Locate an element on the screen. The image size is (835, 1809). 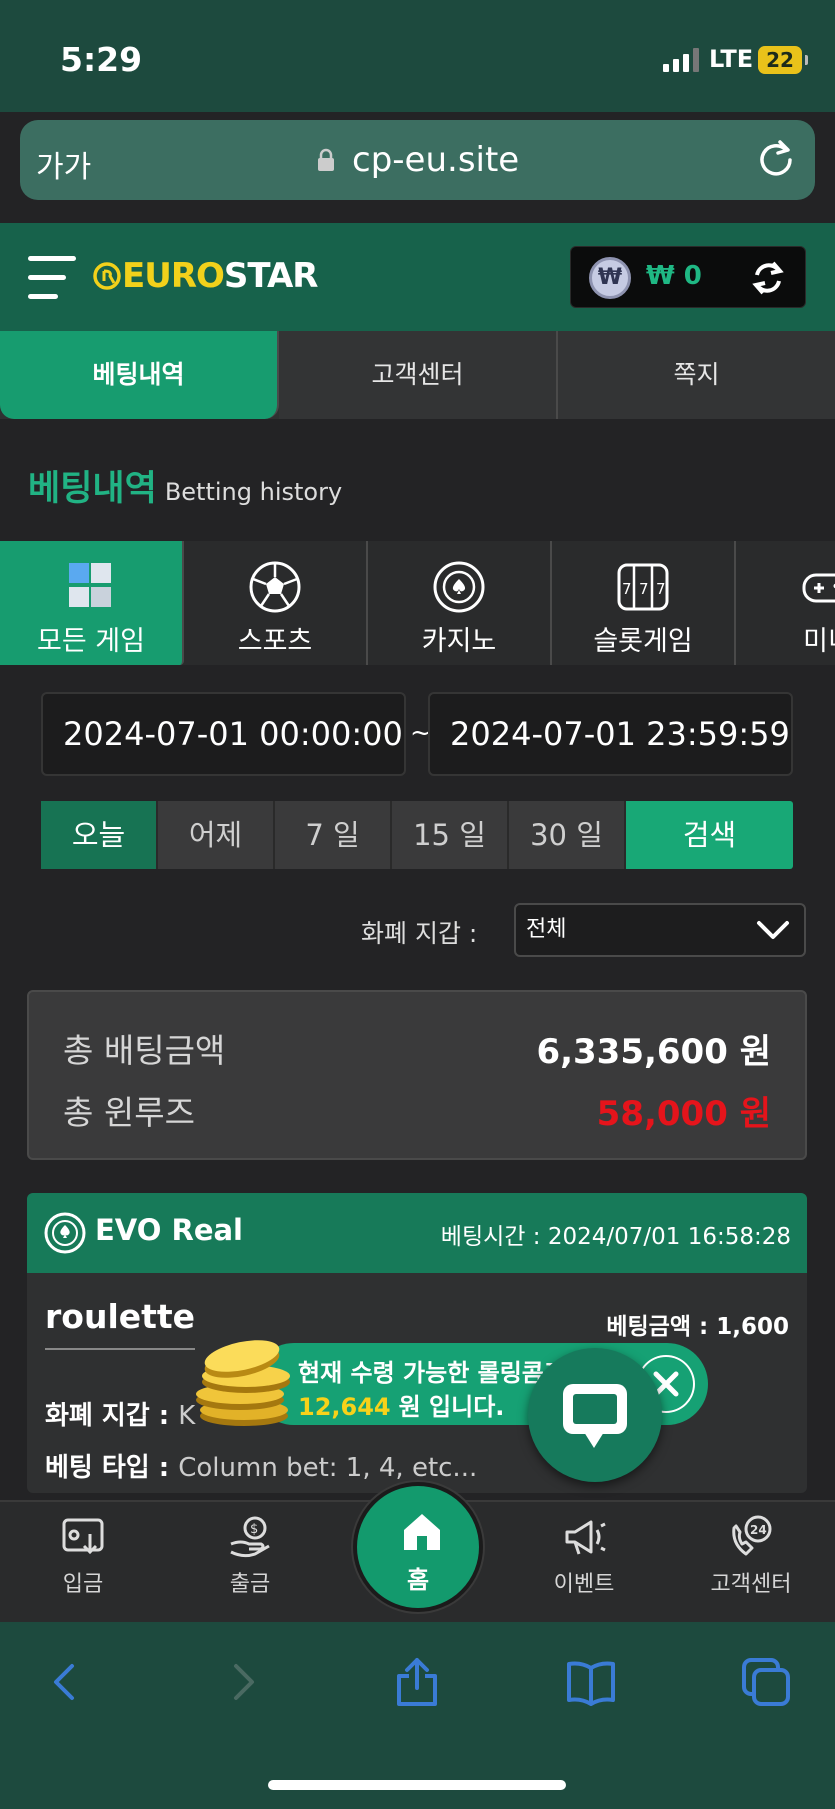
support-24-icon: 24 is located at coordinates (752, 1535).